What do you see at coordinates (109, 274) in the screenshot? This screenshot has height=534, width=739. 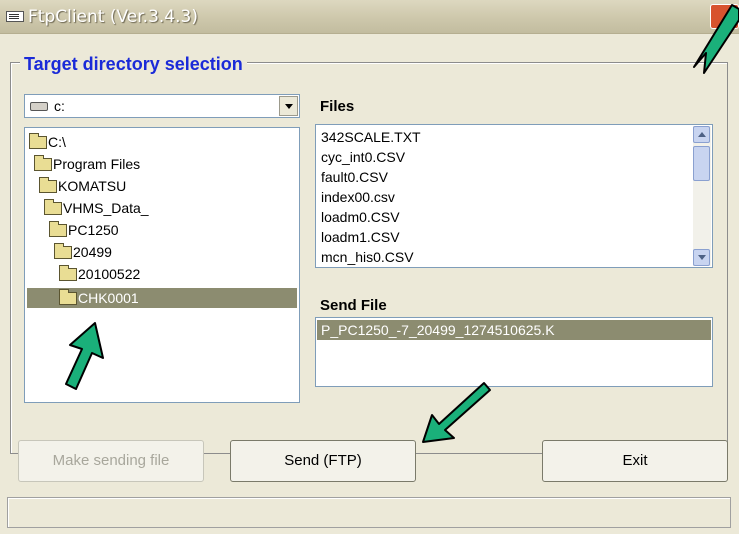 I see `tree-item-label: 20100522` at bounding box center [109, 274].